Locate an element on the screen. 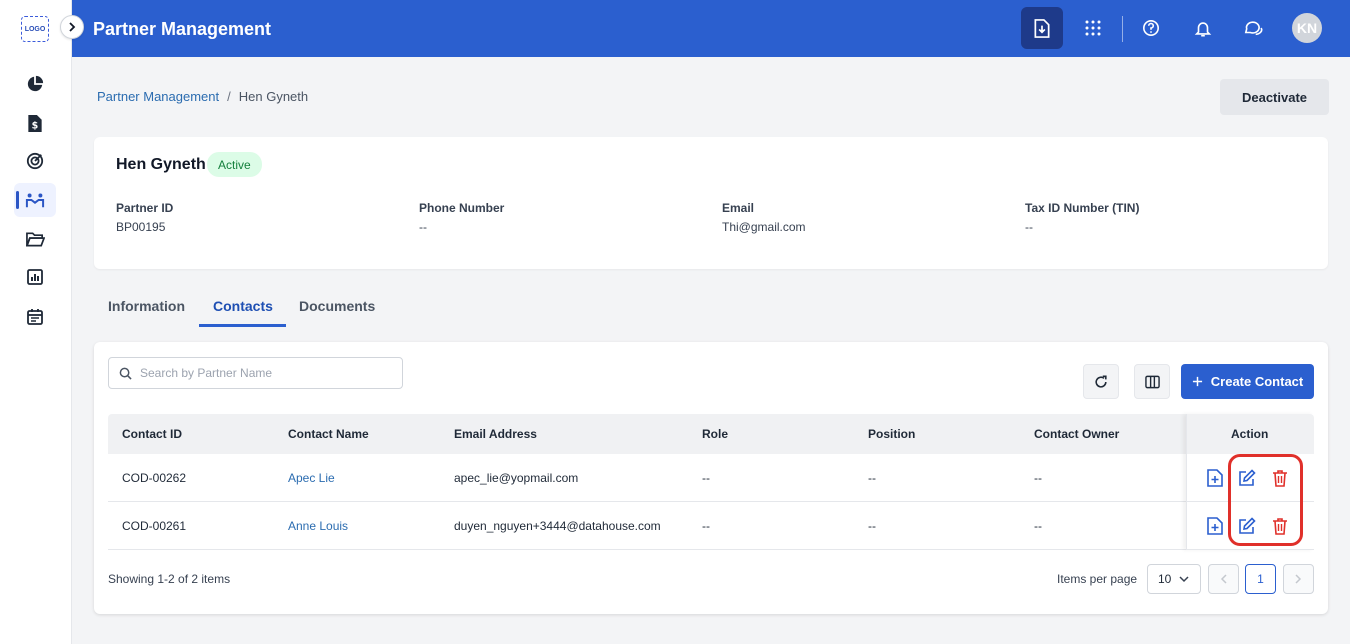  chat-button is located at coordinates (1253, 28).